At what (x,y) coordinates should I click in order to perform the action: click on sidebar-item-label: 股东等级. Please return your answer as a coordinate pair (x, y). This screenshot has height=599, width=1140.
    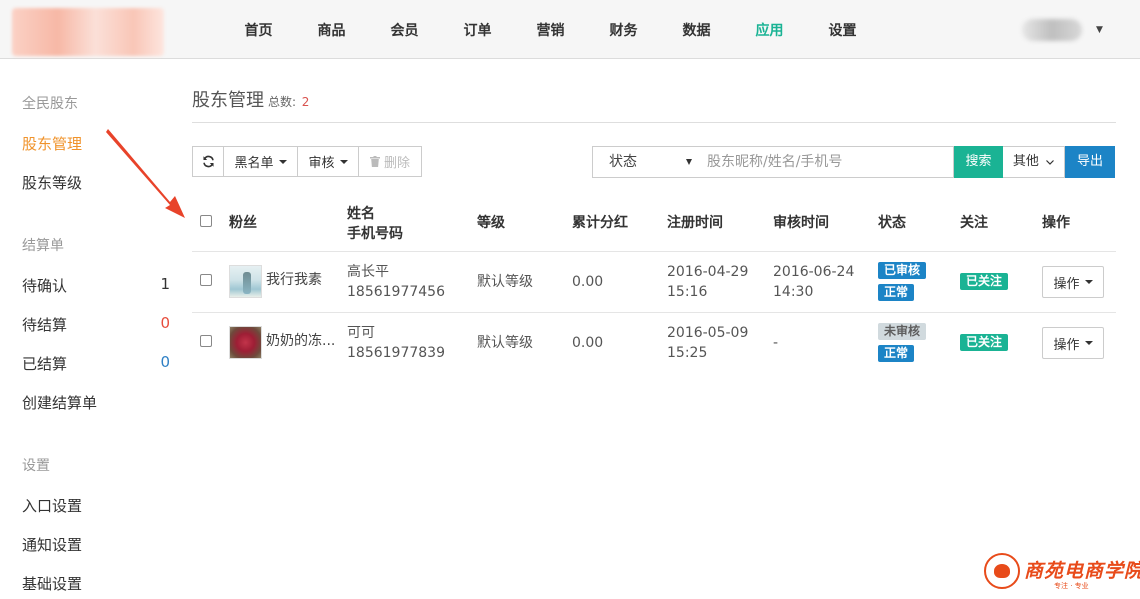
    Looking at the image, I should click on (52, 183).